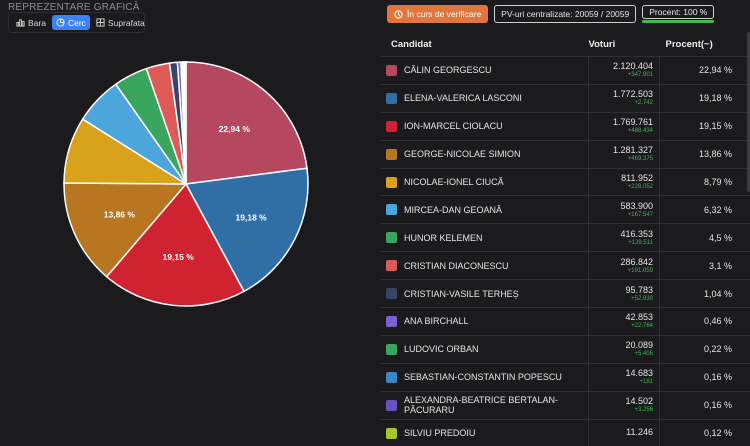 This screenshot has height=446, width=750. I want to click on votes-delta: +228.052, so click(621, 187).